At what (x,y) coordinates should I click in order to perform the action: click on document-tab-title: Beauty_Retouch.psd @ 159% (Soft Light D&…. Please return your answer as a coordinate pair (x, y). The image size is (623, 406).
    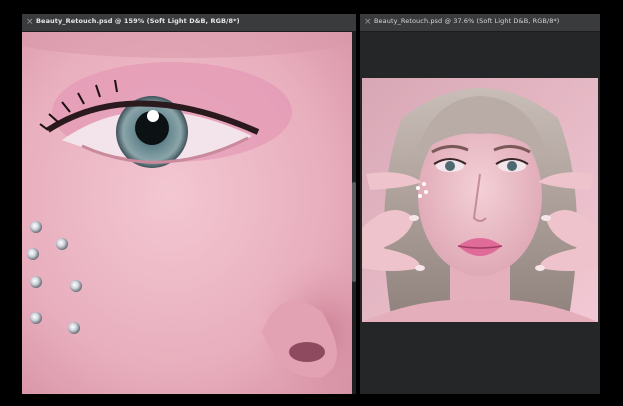
    Looking at the image, I should click on (138, 21).